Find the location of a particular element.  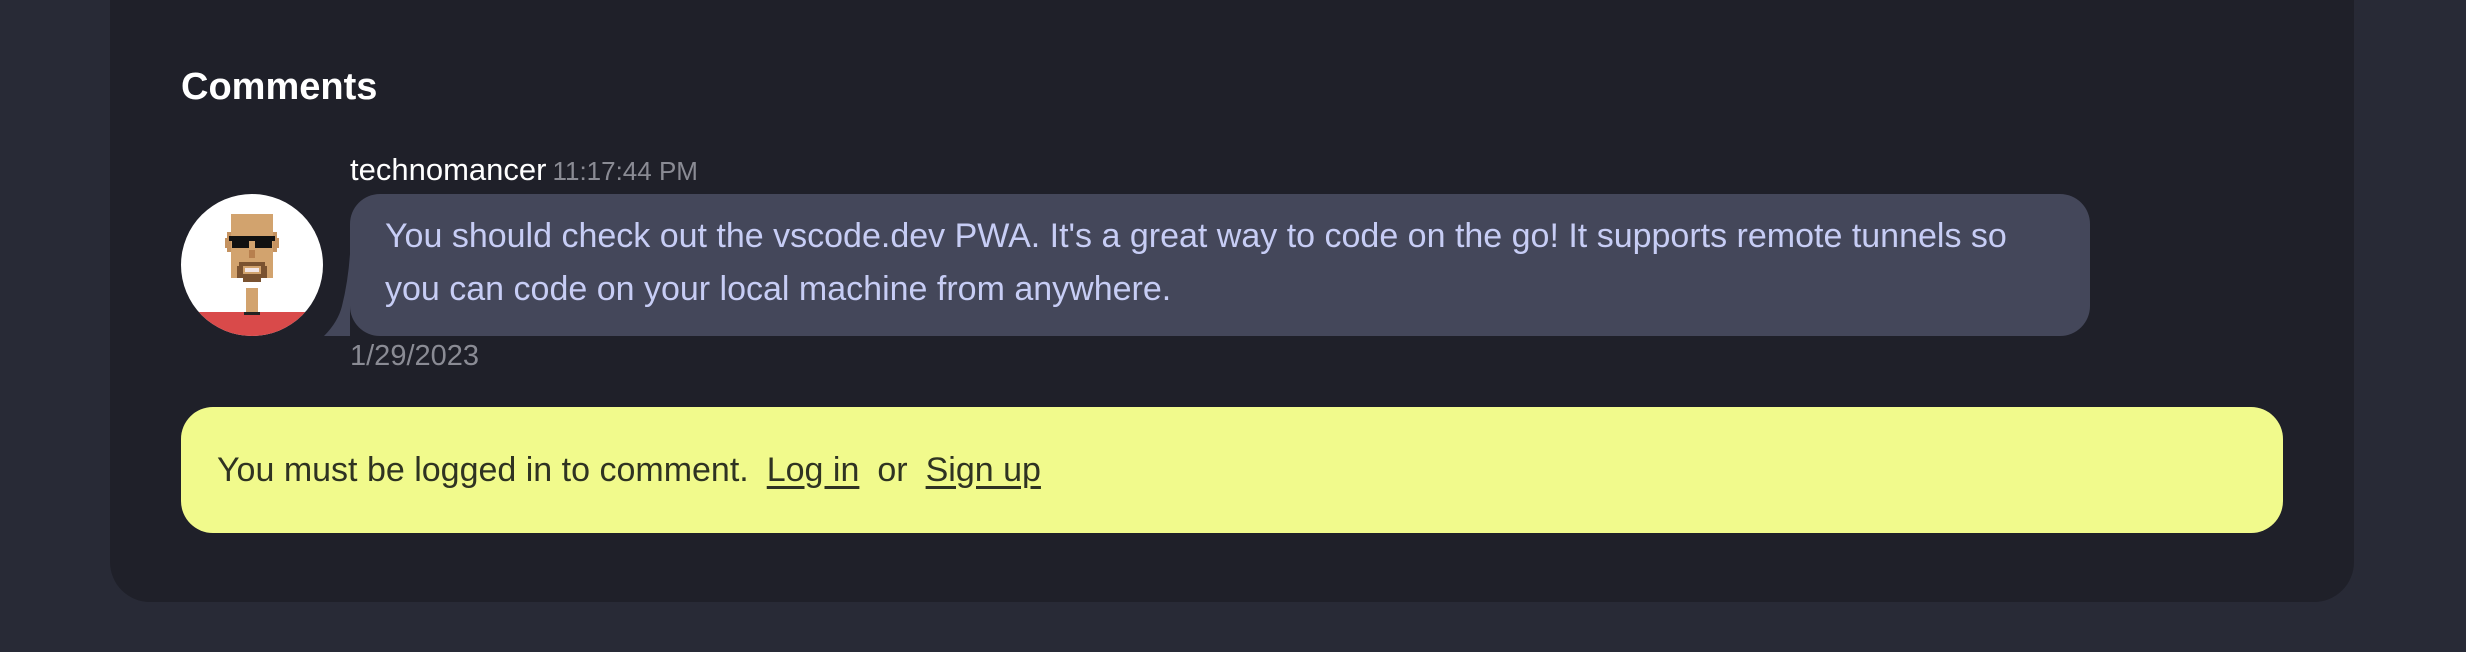

signup-link: Sign up is located at coordinates (983, 470).